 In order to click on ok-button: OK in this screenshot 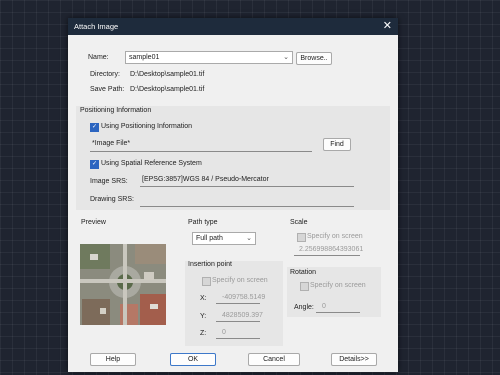, I will do `click(193, 359)`.